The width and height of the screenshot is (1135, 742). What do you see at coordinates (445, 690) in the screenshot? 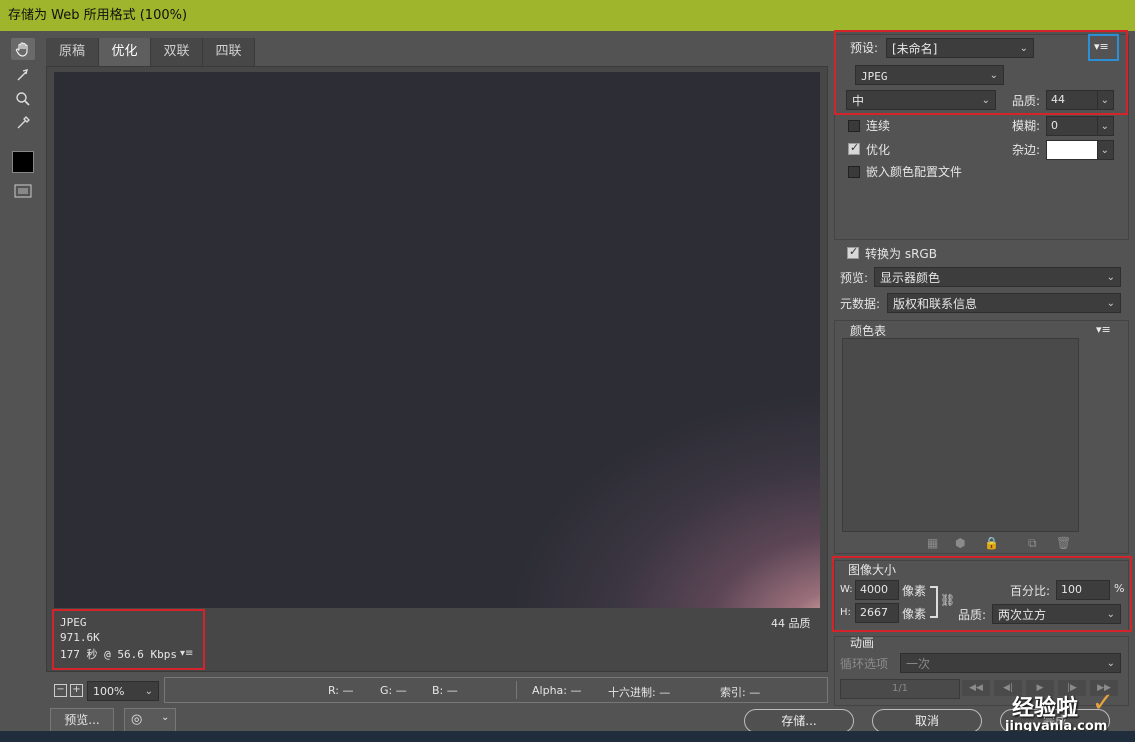
I see `readout-b: B: —` at bounding box center [445, 690].